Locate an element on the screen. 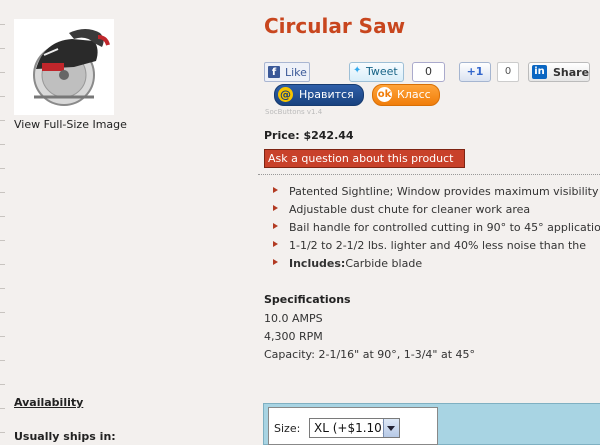 This screenshot has width=600, height=445. chevron-down-icon is located at coordinates (391, 428).